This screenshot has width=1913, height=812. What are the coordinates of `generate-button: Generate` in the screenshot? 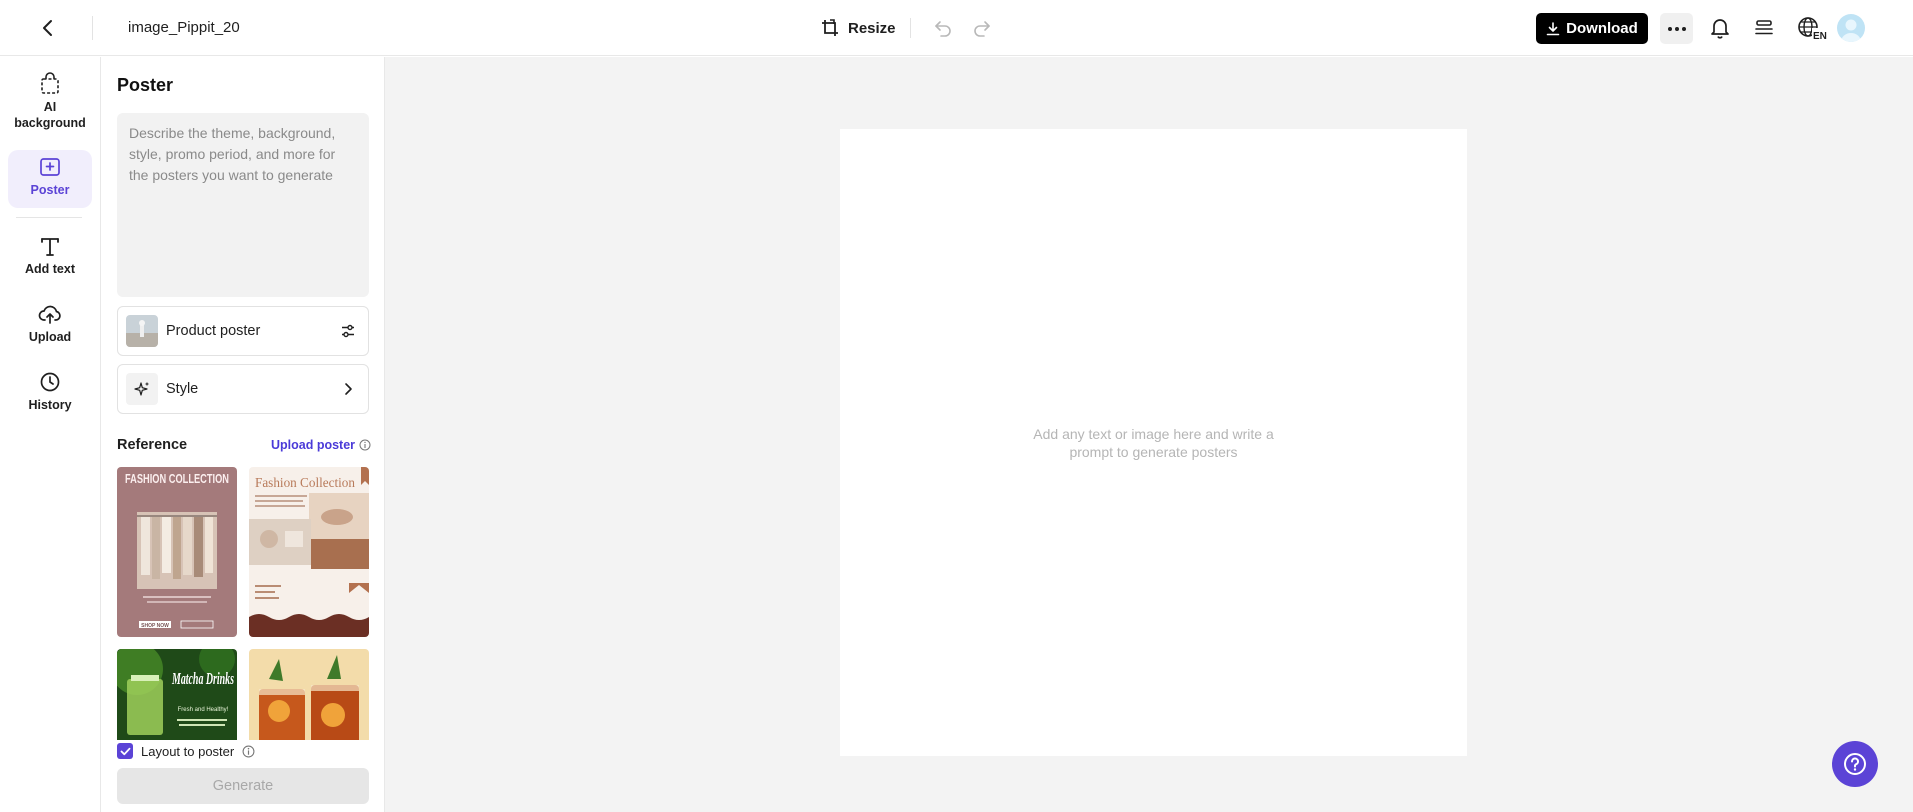 It's located at (243, 786).